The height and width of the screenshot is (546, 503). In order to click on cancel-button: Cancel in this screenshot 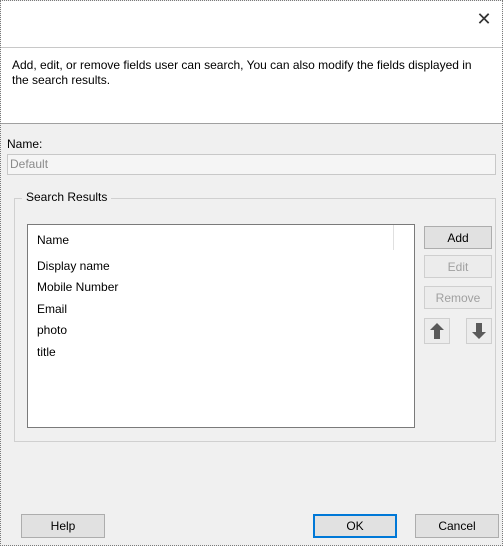, I will do `click(457, 526)`.